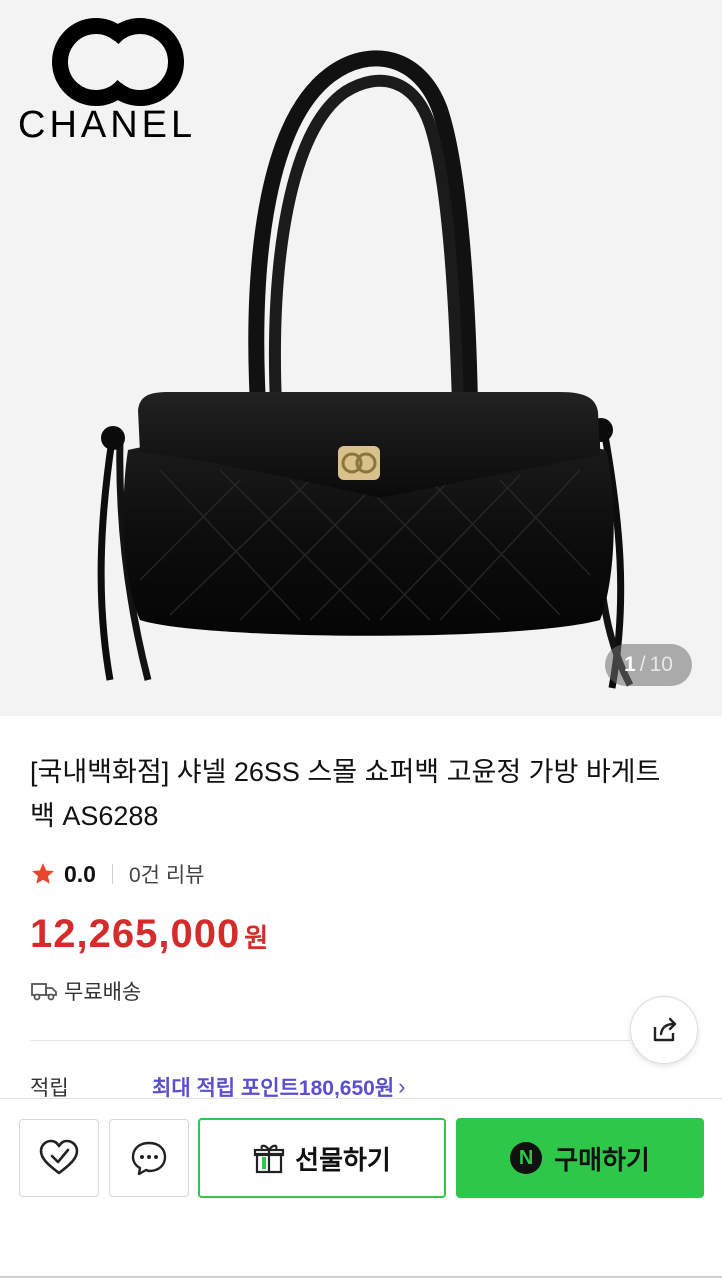 This screenshot has height=1278, width=722. I want to click on gallery-pager: 1 / 10, so click(648, 665).